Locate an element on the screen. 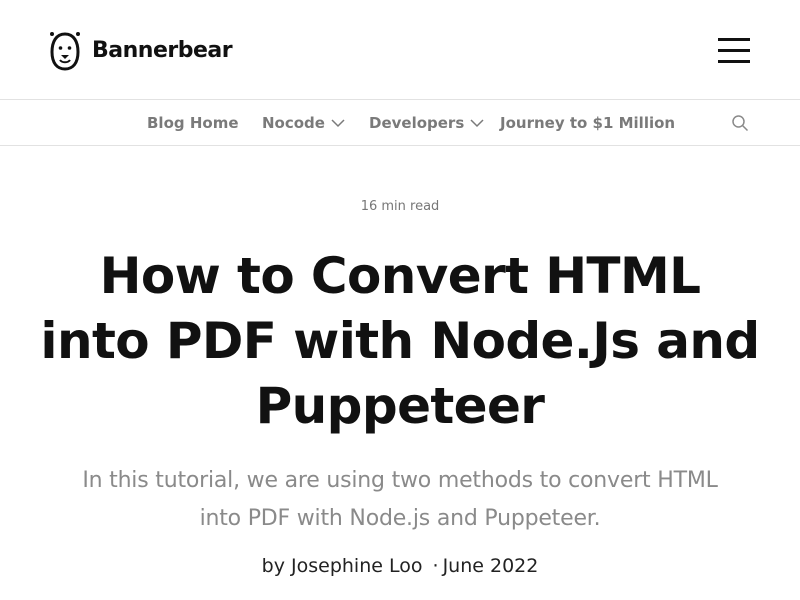  author-link: Josephine Loo is located at coordinates (356, 566).